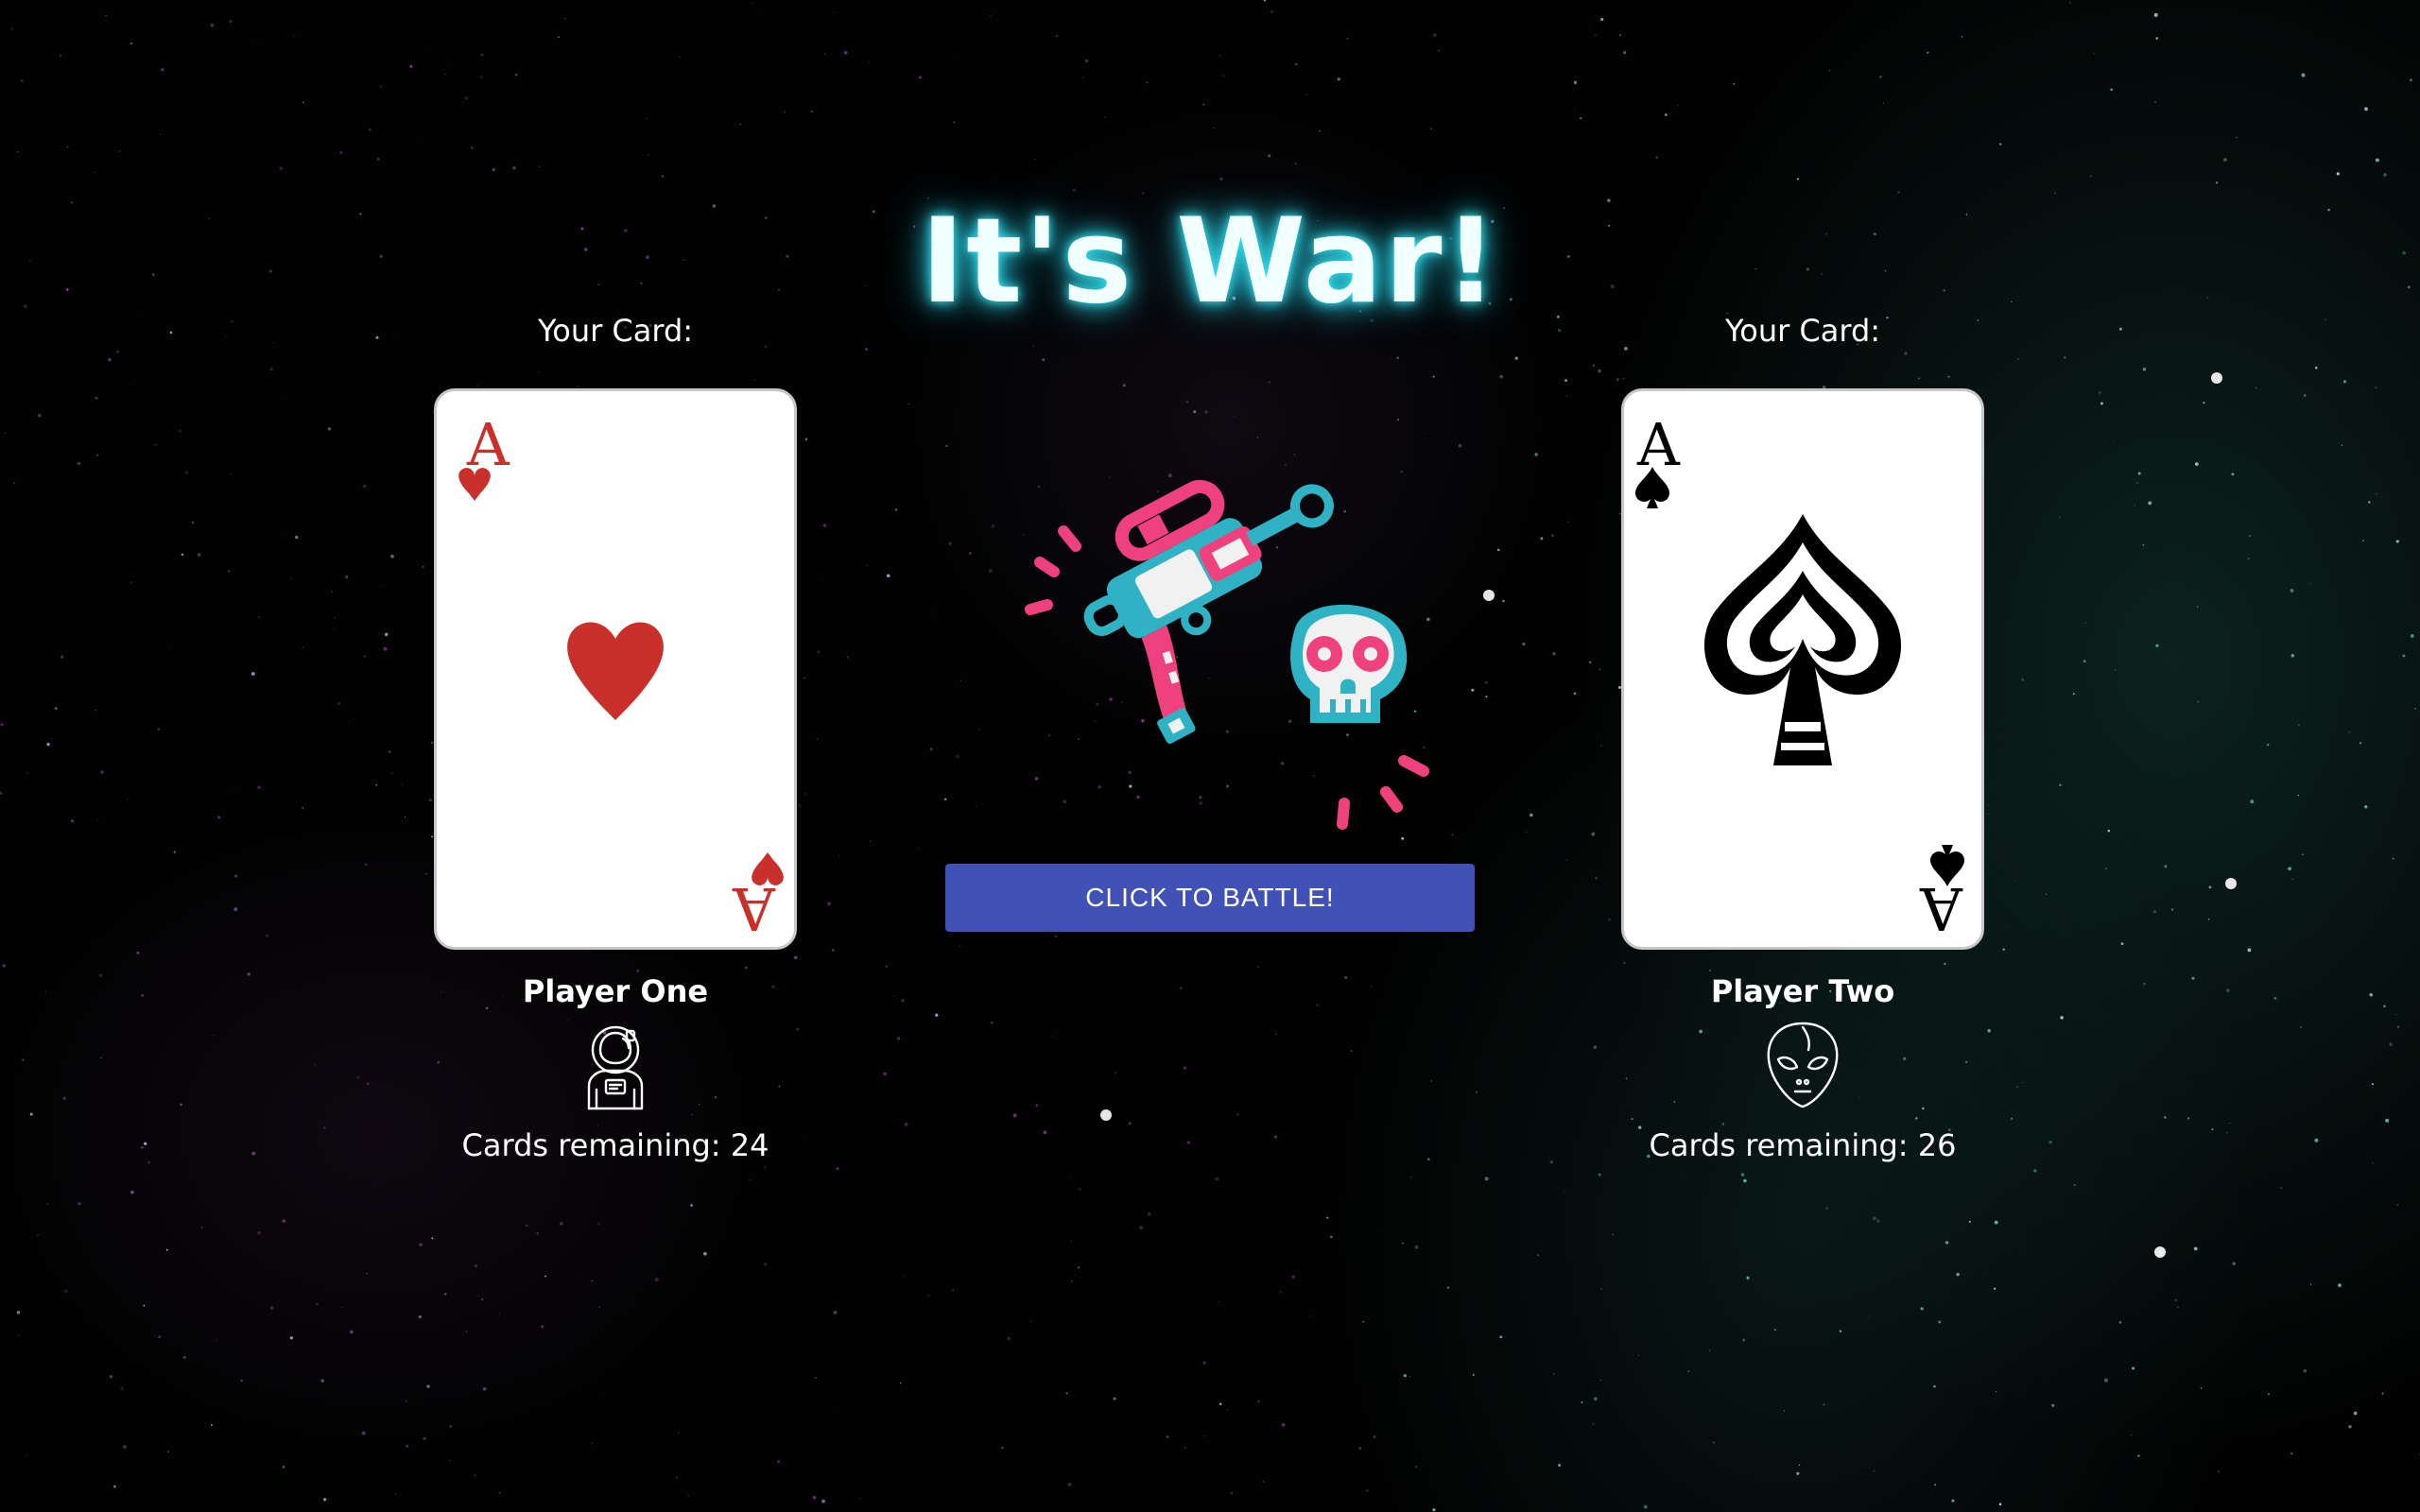 This screenshot has height=1512, width=2420. What do you see at coordinates (615, 669) in the screenshot?
I see `player-one-card: A A` at bounding box center [615, 669].